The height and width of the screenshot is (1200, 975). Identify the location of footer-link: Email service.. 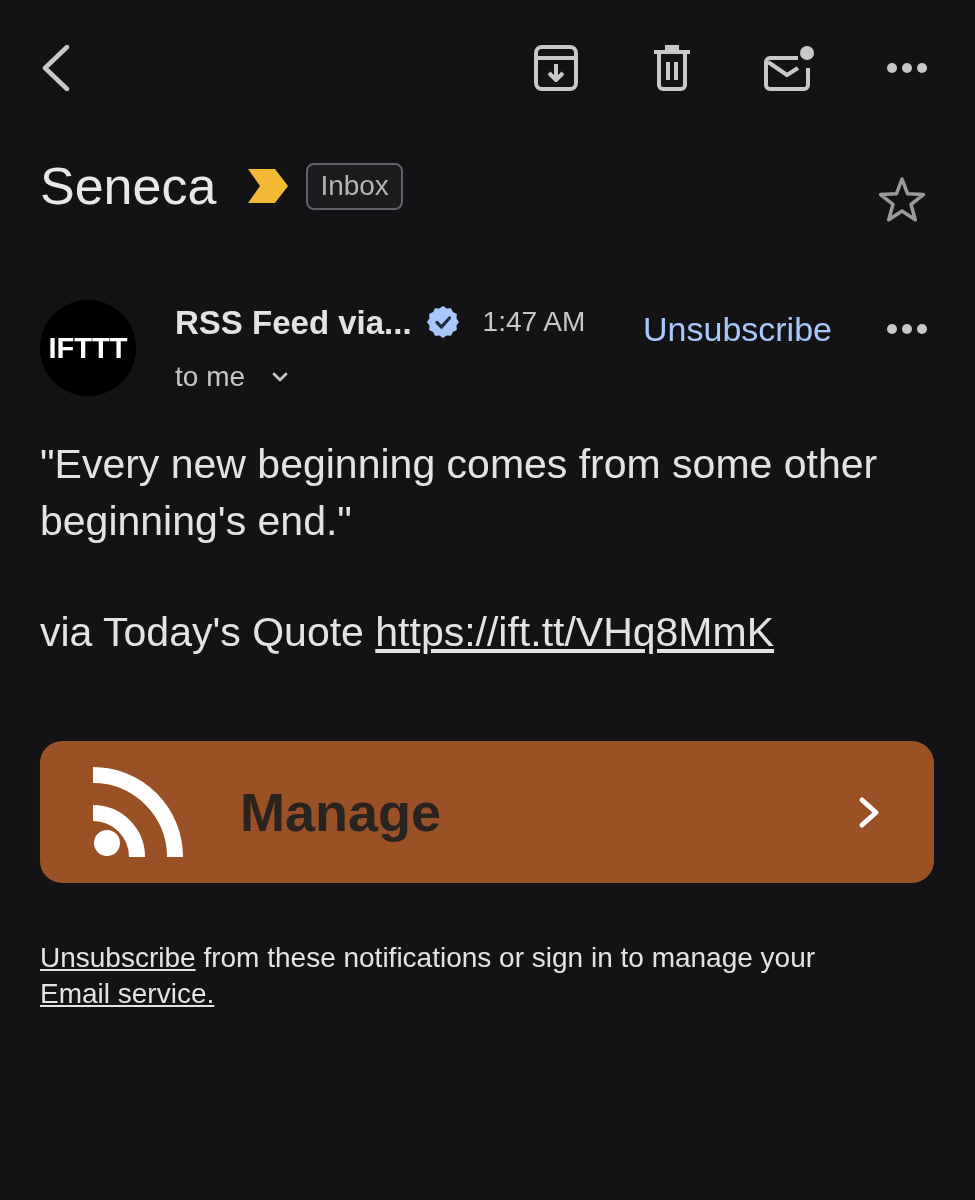
(127, 993).